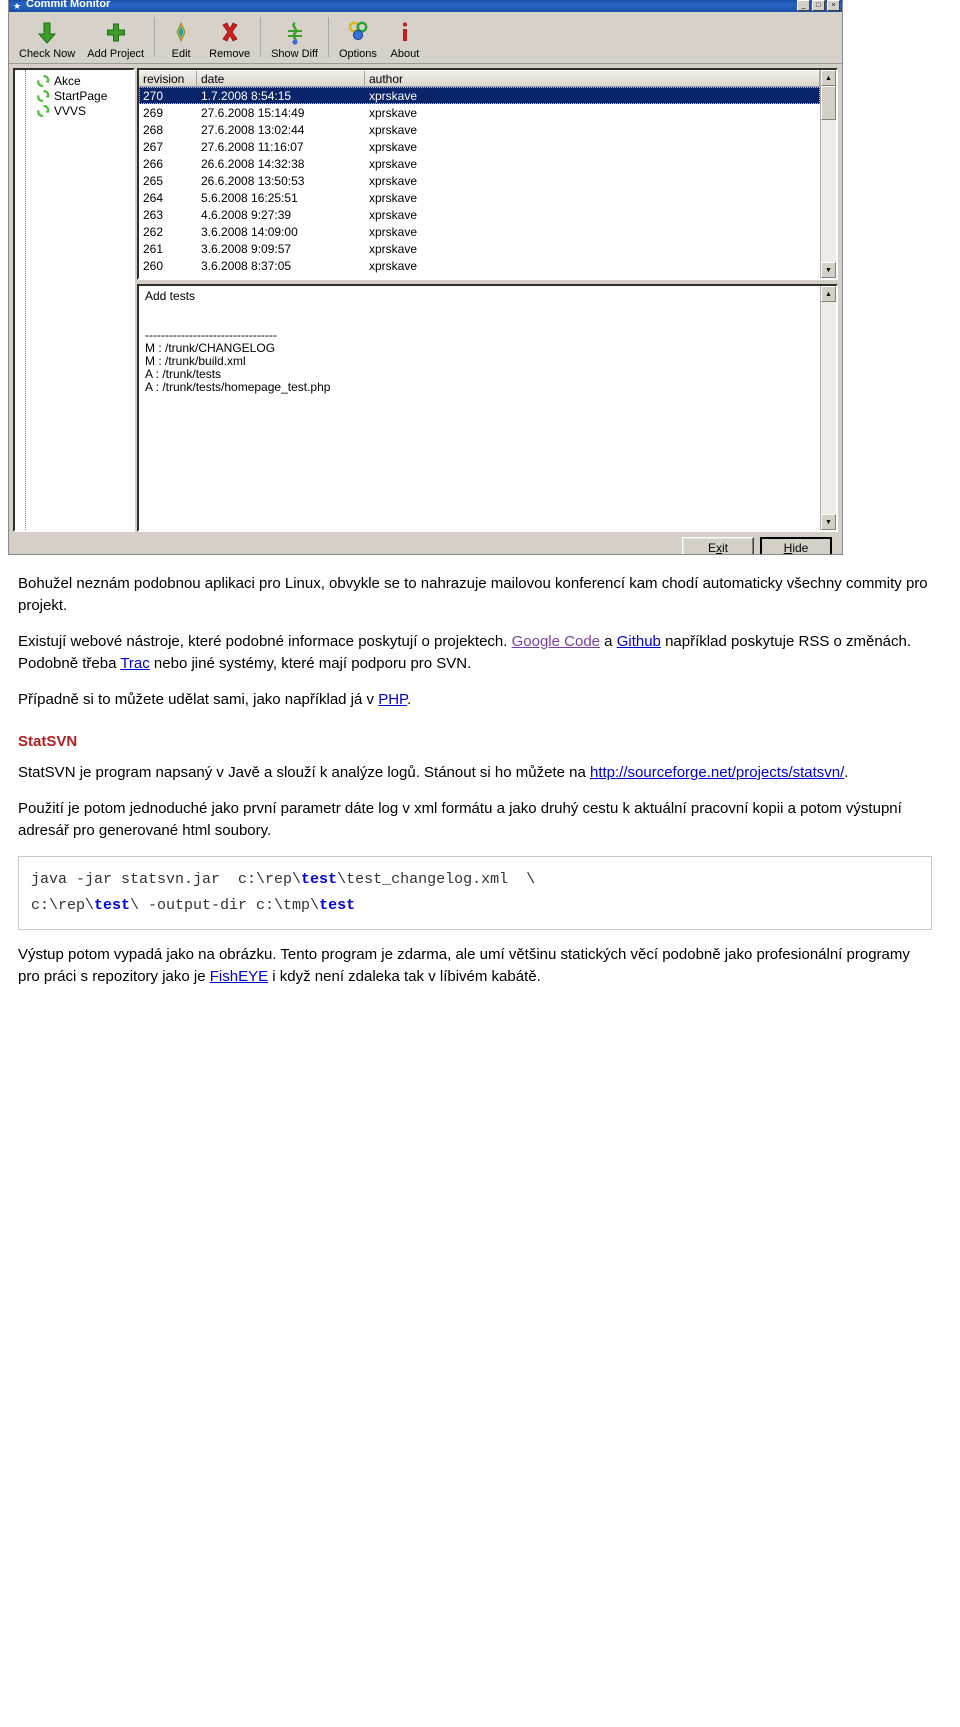 The height and width of the screenshot is (1727, 960). I want to click on table-row: 266 26.6.2008 14:32:38 xprskave, so click(479, 163).